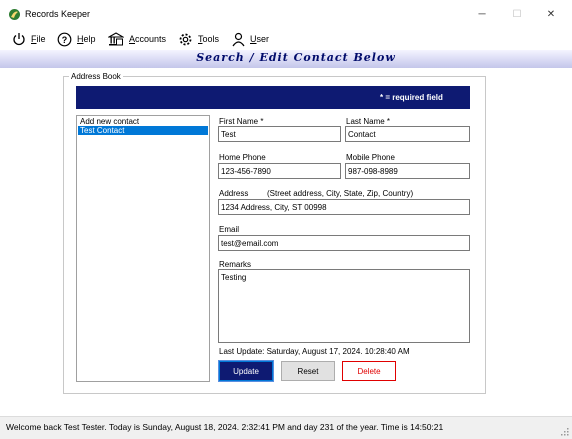 This screenshot has height=439, width=572. I want to click on email-field: test@email.com, so click(344, 243).